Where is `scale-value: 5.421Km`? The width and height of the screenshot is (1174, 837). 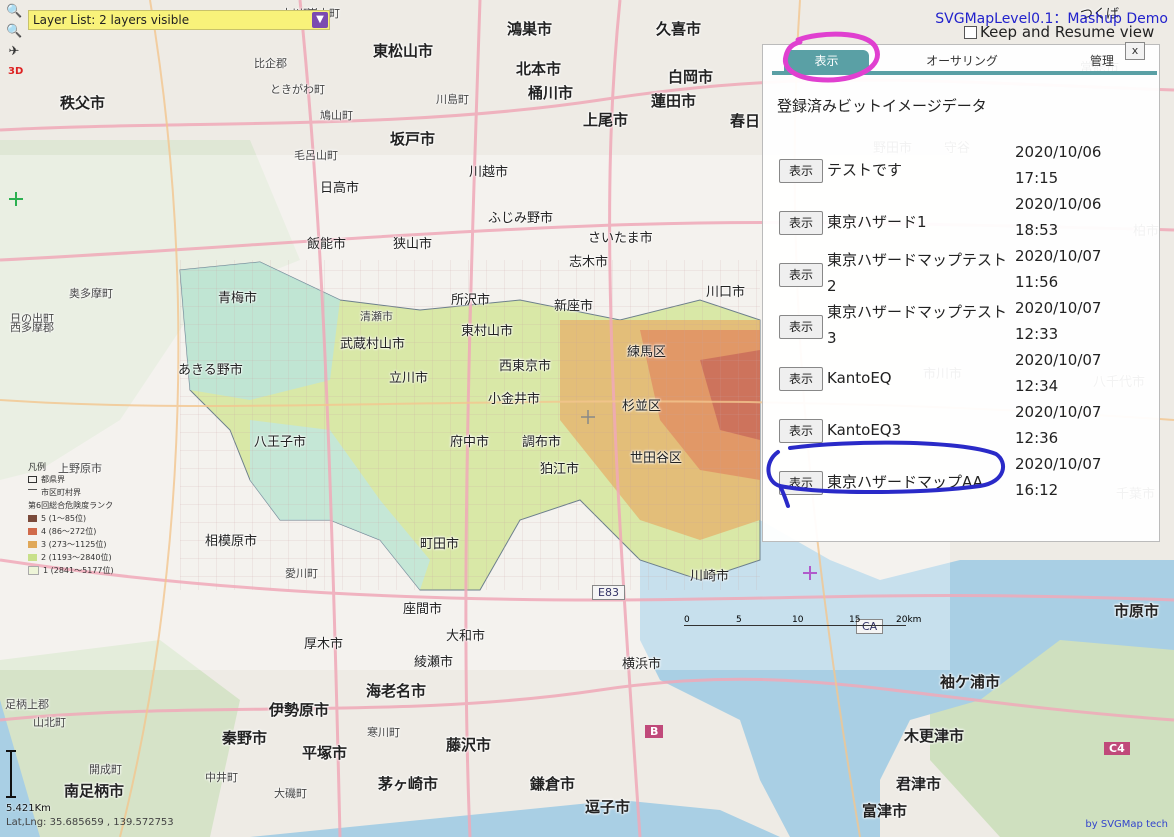 scale-value: 5.421Km is located at coordinates (28, 808).